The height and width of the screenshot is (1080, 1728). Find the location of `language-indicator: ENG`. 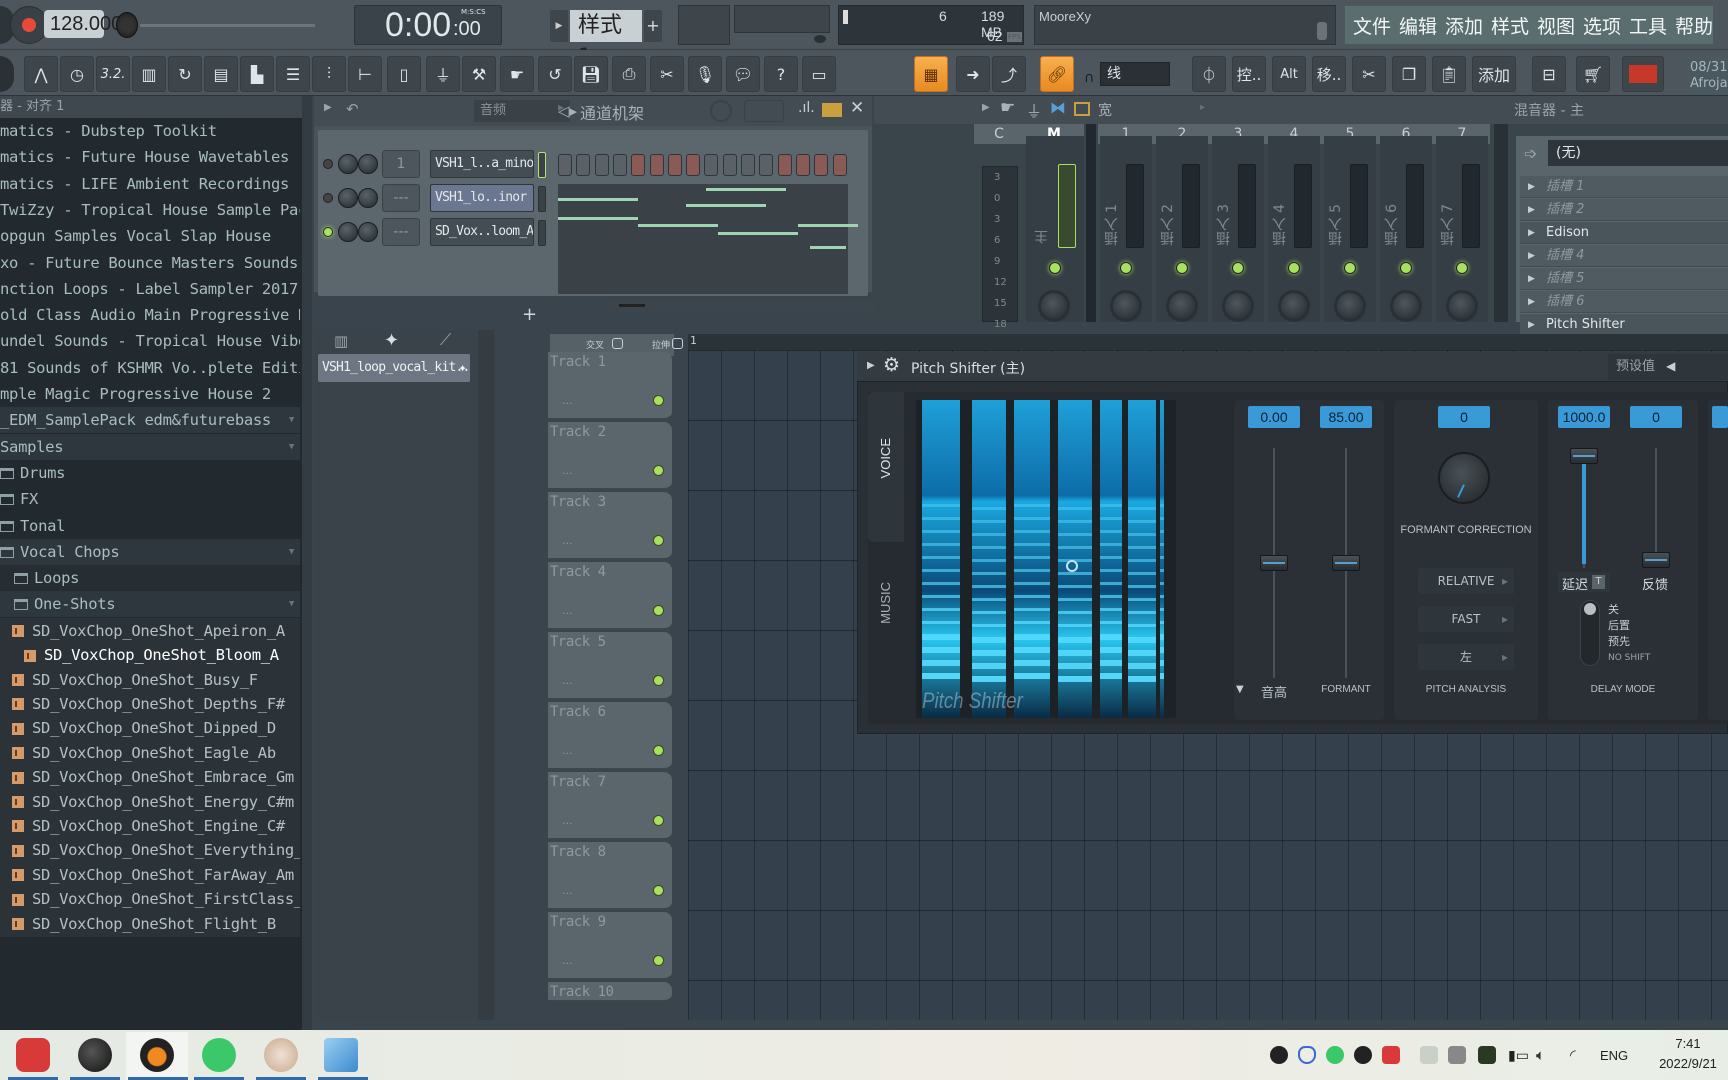

language-indicator: ENG is located at coordinates (1614, 1055).